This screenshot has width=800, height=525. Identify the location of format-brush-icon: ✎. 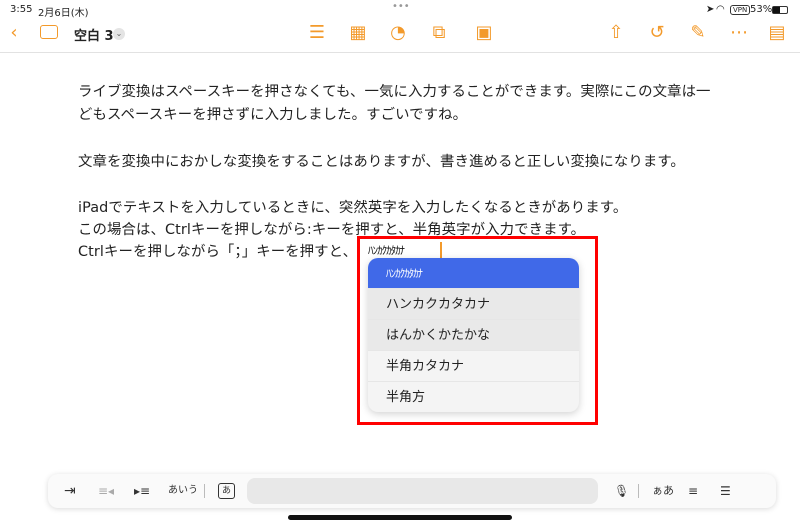
(698, 33).